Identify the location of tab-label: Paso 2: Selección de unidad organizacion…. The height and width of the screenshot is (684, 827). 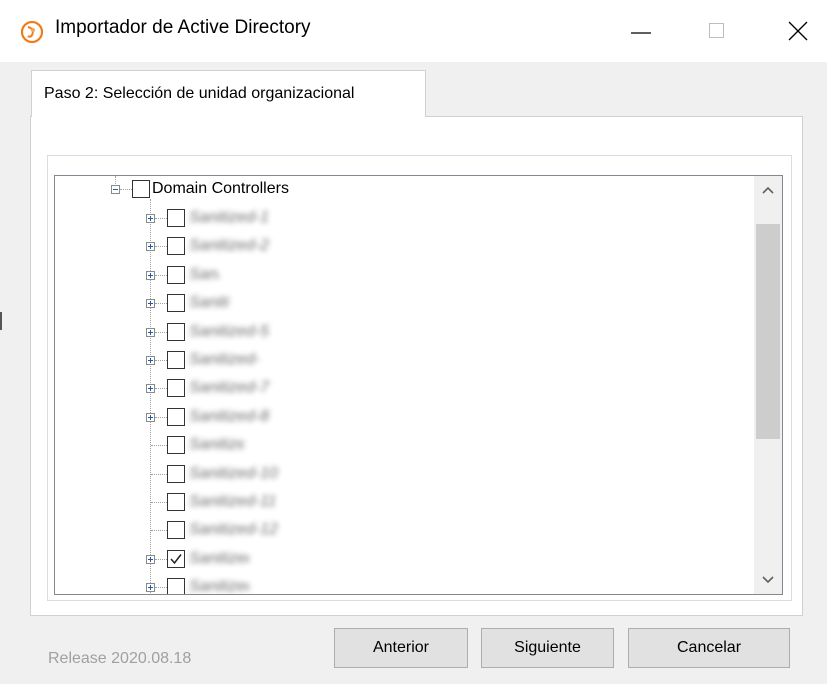
(199, 93).